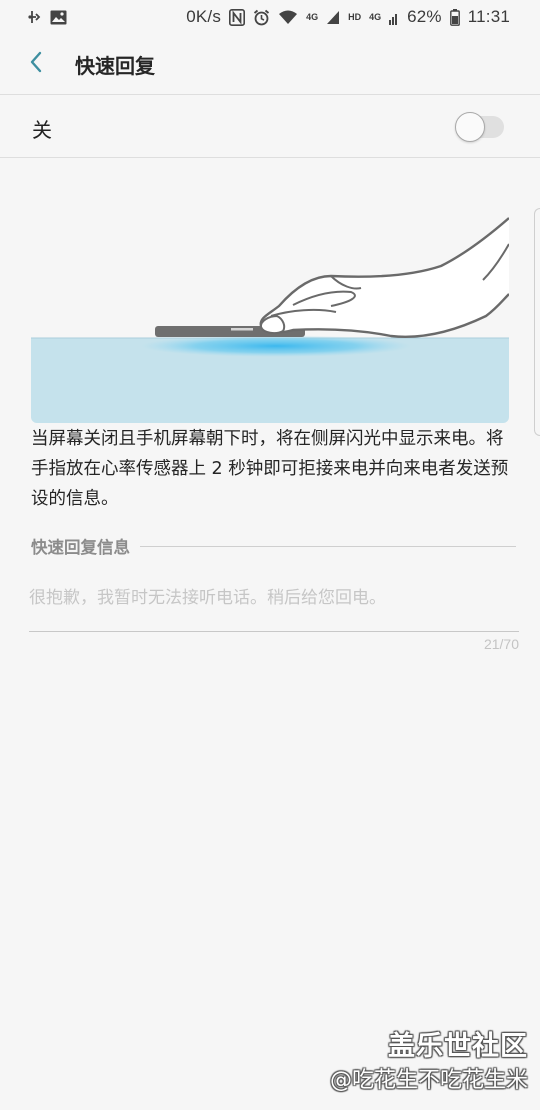 This screenshot has width=540, height=1110. I want to click on image-icon, so click(58, 17).